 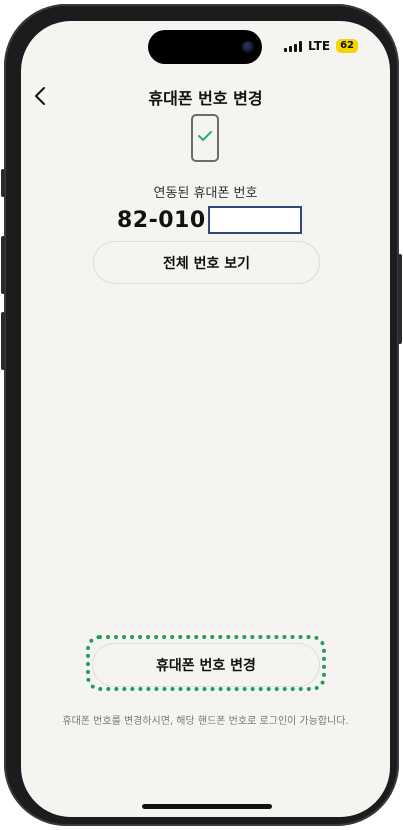 What do you see at coordinates (3, 341) in the screenshot?
I see `volume-down-button` at bounding box center [3, 341].